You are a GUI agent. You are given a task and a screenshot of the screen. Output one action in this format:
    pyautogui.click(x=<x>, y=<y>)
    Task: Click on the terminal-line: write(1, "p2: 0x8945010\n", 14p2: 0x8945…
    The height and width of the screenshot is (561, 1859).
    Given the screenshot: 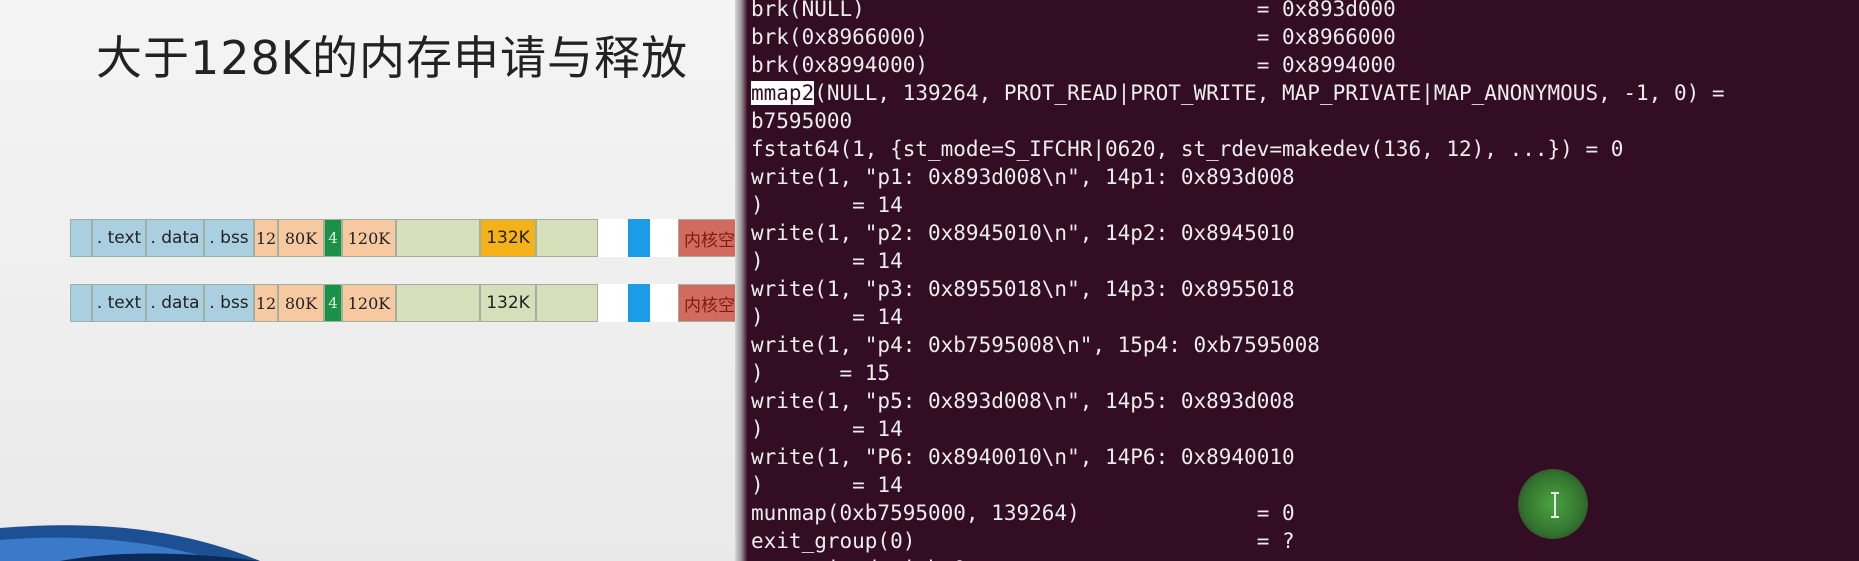 What is the action you would take?
    pyautogui.click(x=1238, y=233)
    